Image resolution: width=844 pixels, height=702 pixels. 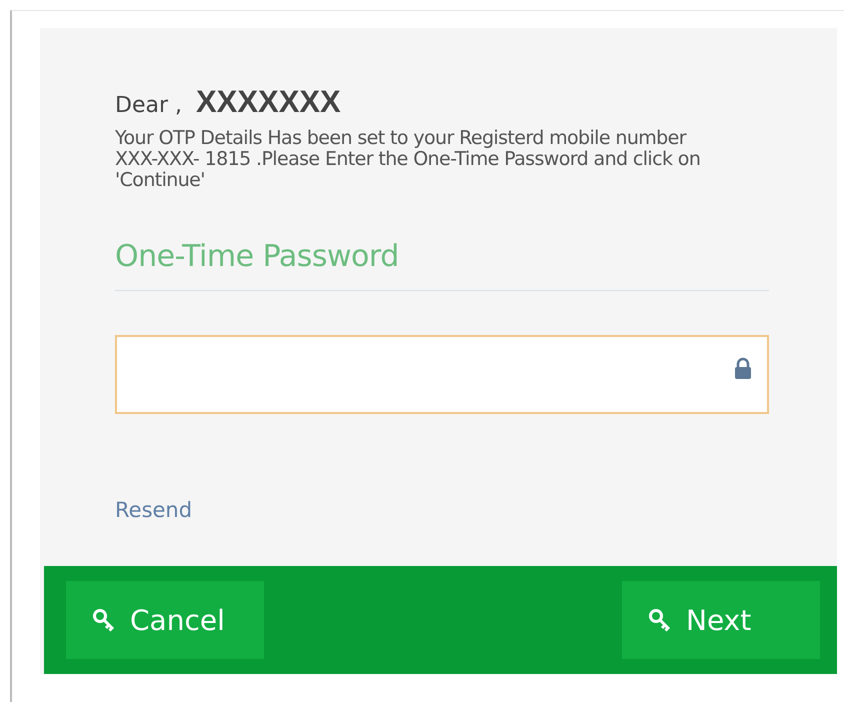 I want to click on customer-name: XXXXXXX, so click(x=268, y=102).